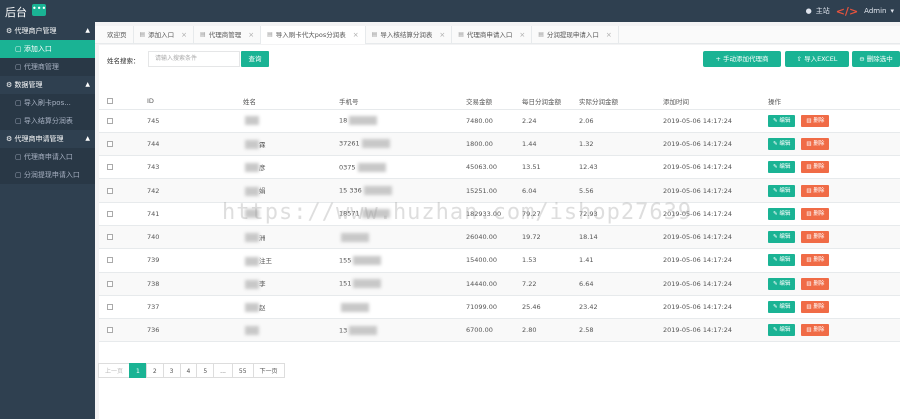  Describe the element at coordinates (823, 11) in the screenshot. I see `home-link: 主站` at that location.